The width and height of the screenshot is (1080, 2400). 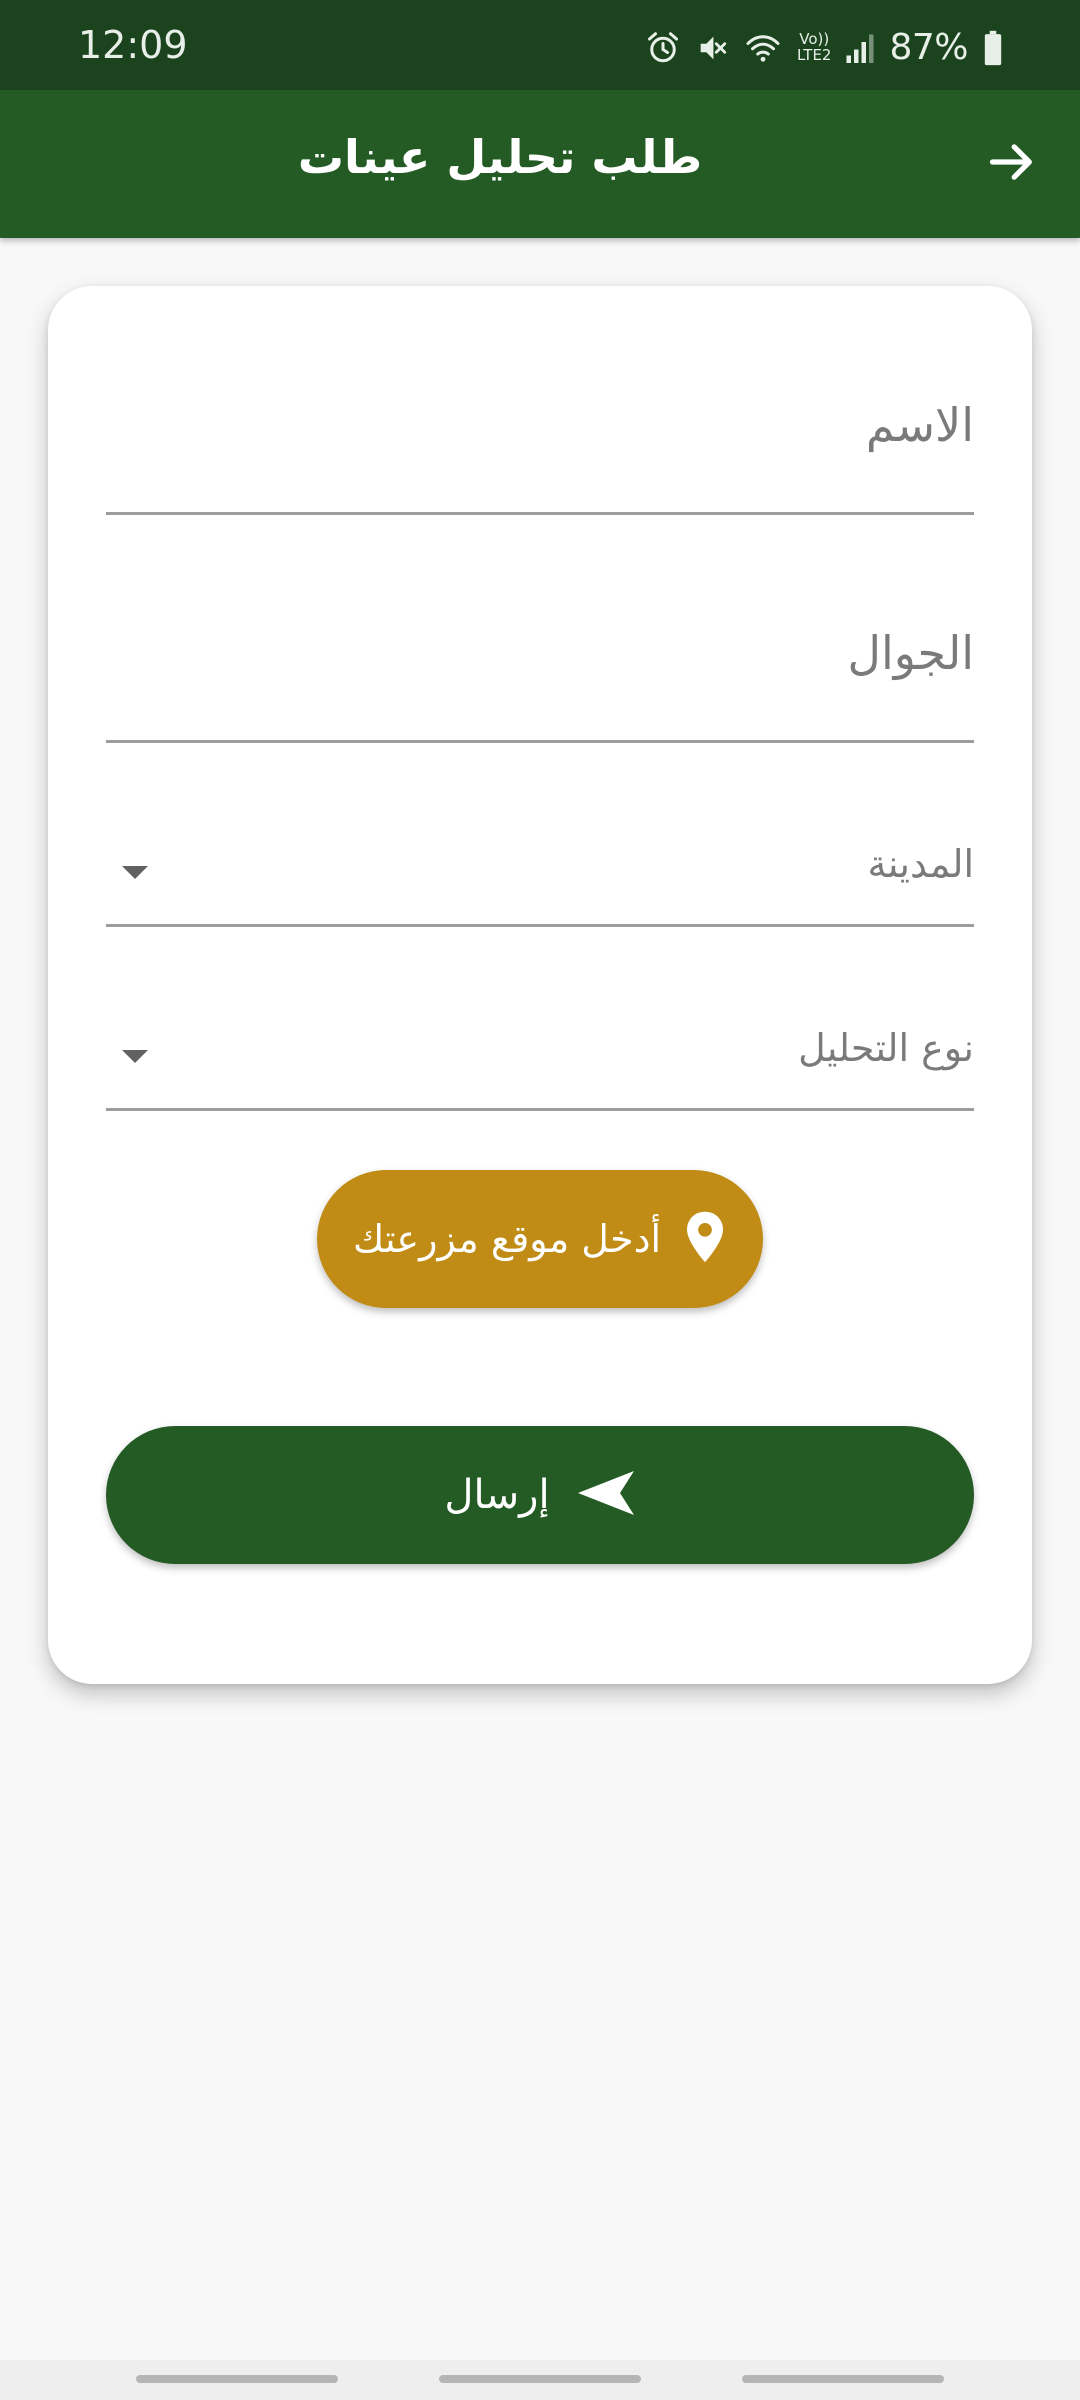 What do you see at coordinates (540, 45) in the screenshot?
I see `status-bar: 12:09 Vo)) LTE2 87%` at bounding box center [540, 45].